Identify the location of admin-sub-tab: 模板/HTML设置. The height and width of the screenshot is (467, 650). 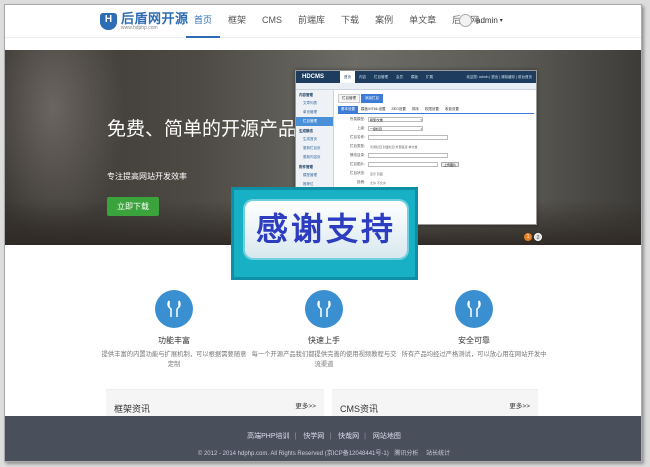
(373, 109).